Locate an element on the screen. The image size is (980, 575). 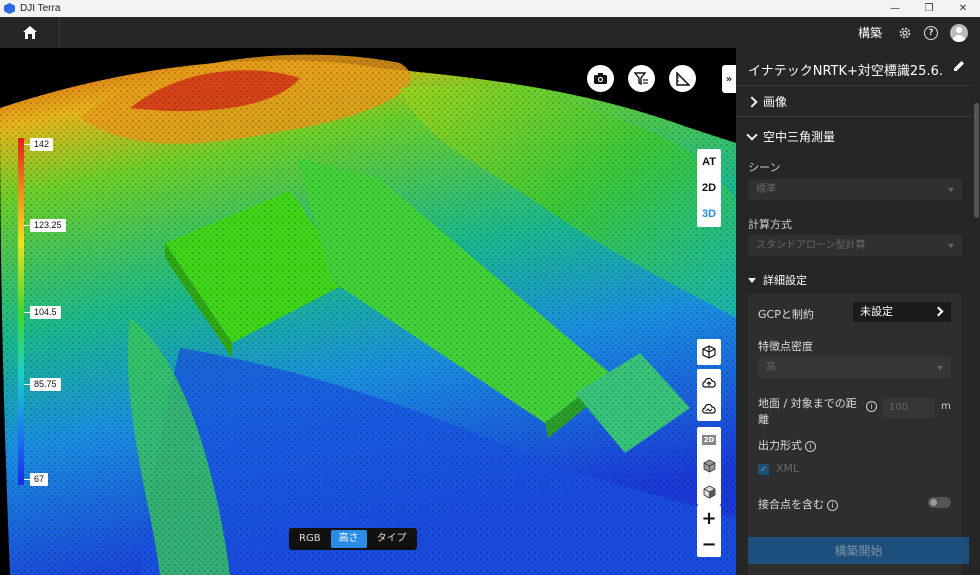
calc-method-value: スタンドアローン型計算 is located at coordinates (811, 245).